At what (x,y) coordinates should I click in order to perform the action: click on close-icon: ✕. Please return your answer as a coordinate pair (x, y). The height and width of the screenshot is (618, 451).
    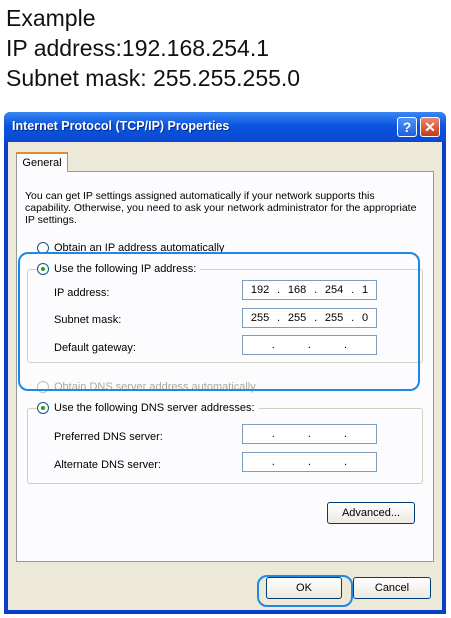
    Looking at the image, I should click on (430, 127).